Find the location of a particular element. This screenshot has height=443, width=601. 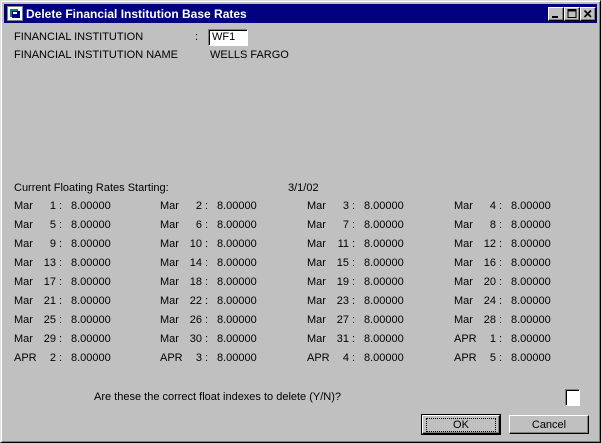

rate-day: 31 is located at coordinates (342, 339).